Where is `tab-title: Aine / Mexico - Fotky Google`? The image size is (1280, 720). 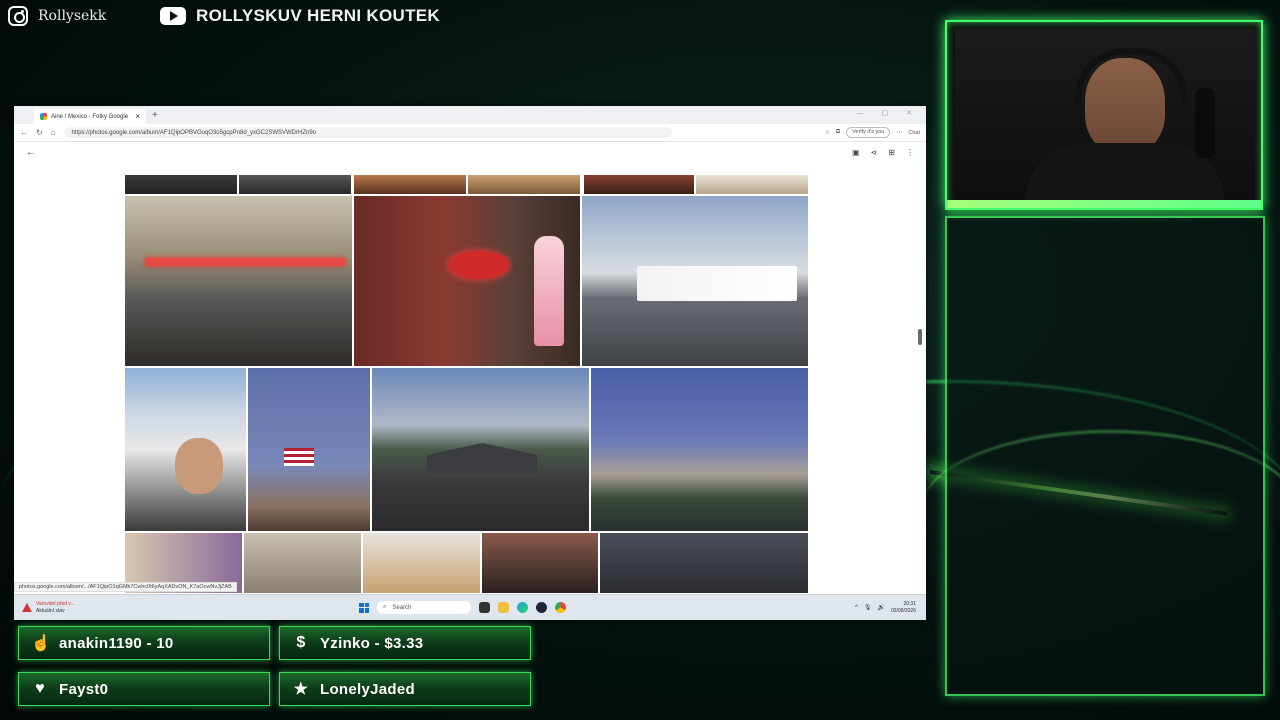 tab-title: Aine / Mexico - Fotky Google is located at coordinates (90, 116).